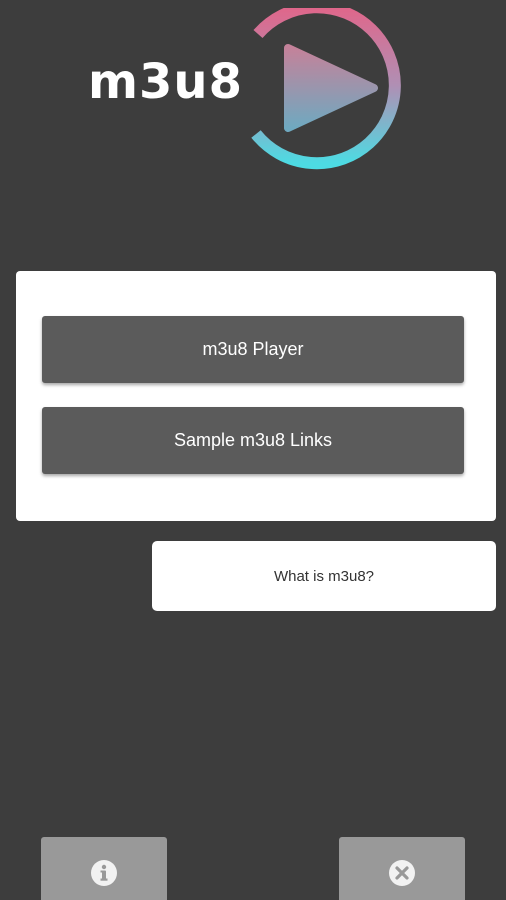 This screenshot has height=900, width=506. I want to click on m3u8-player-button: m3u8 Player, so click(253, 349).